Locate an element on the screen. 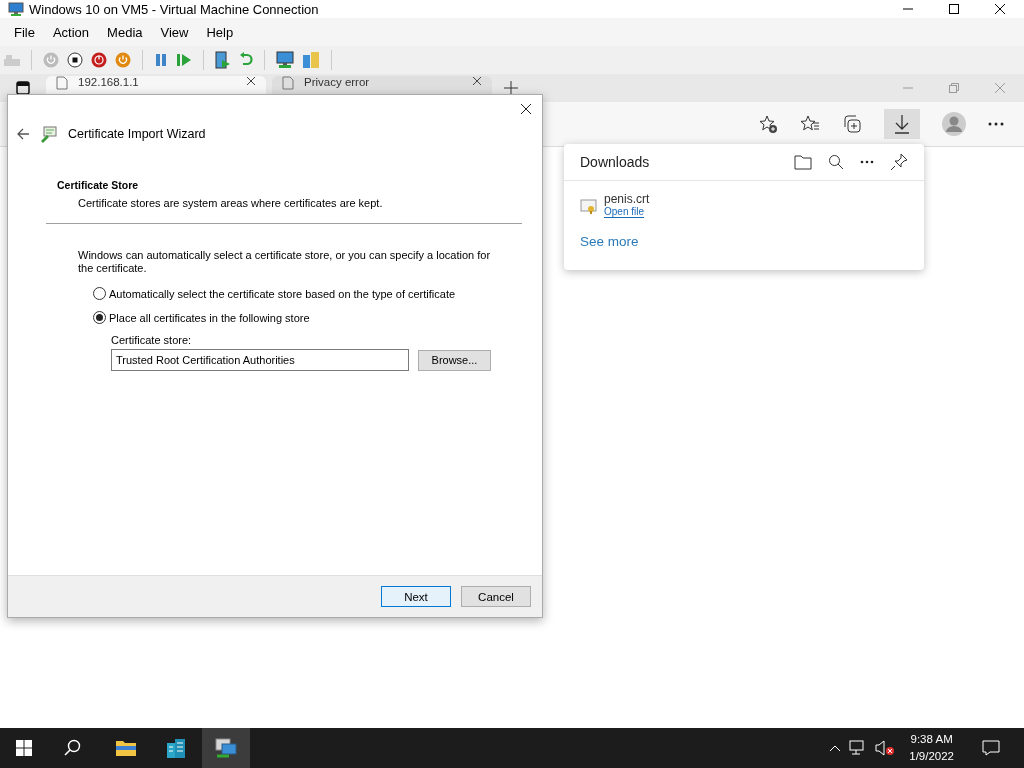 The image size is (1024, 768). favorites-icon is located at coordinates (810, 124).